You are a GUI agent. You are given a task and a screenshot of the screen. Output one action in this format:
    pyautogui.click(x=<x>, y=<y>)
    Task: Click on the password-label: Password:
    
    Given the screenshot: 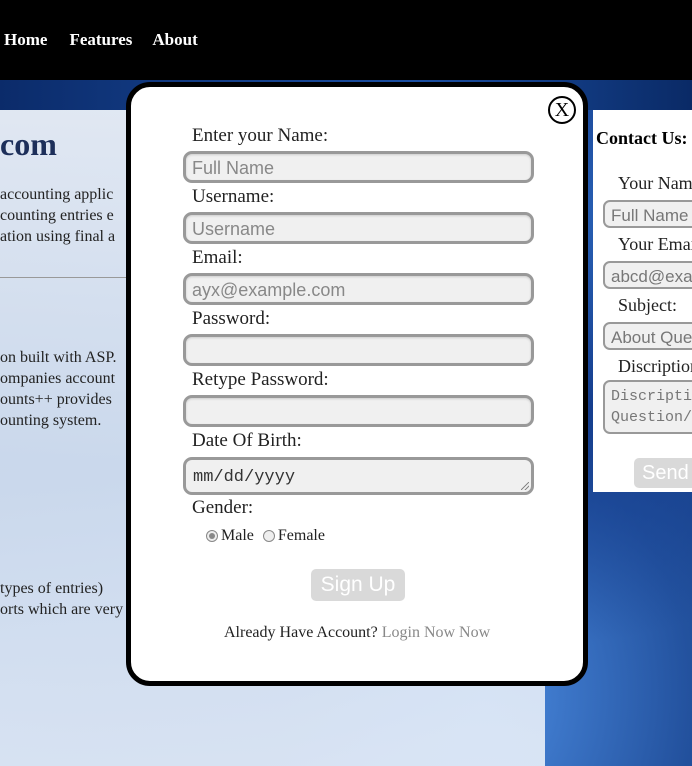 What is the action you would take?
    pyautogui.click(x=231, y=318)
    